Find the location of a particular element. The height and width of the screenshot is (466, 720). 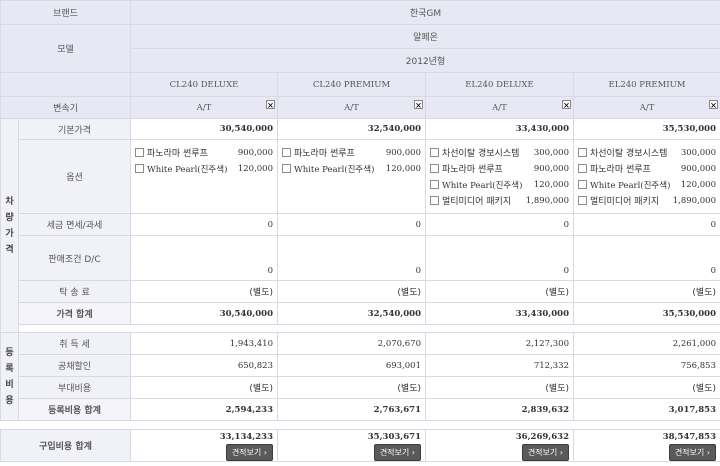

purchase-total-cell: 35,303,671 견적보기 › is located at coordinates (351, 445).